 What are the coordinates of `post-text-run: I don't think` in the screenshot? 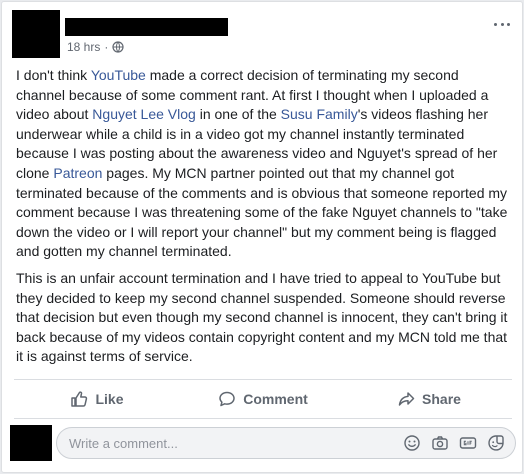 It's located at (53, 75).